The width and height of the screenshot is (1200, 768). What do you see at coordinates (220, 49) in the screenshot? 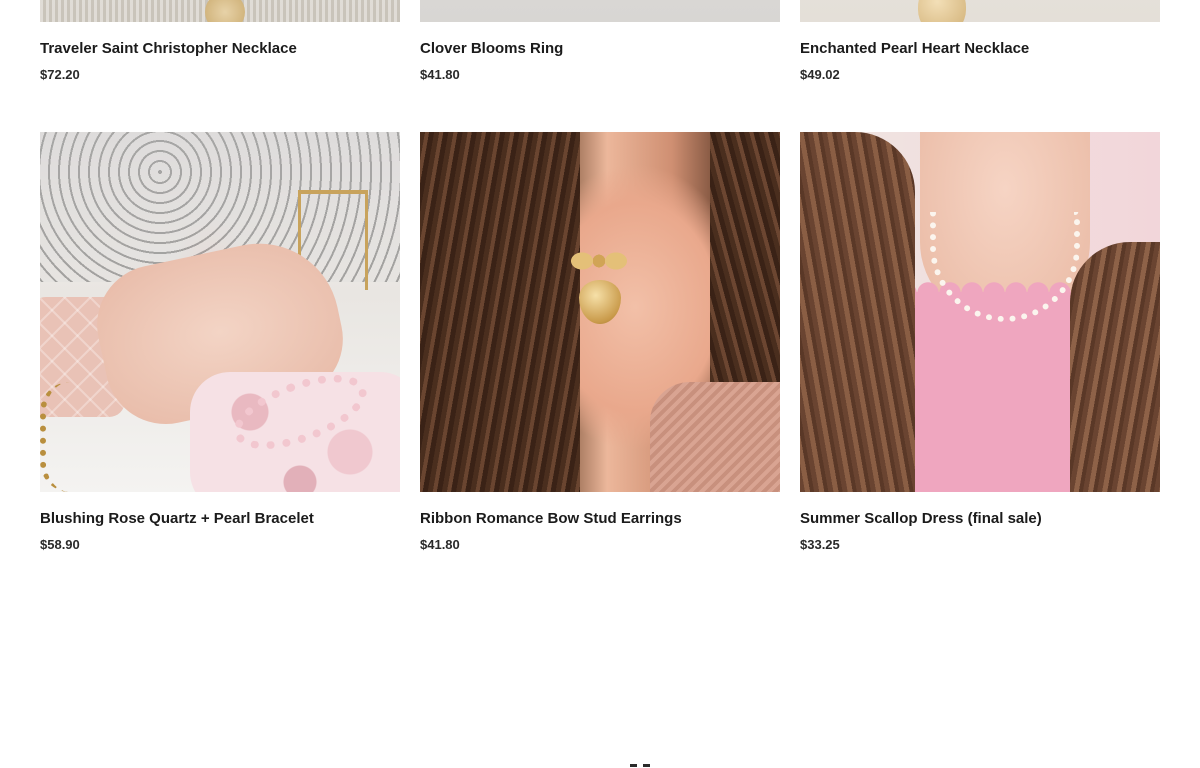
I see `product-title: Traveler Saint Christopher Necklace` at bounding box center [220, 49].